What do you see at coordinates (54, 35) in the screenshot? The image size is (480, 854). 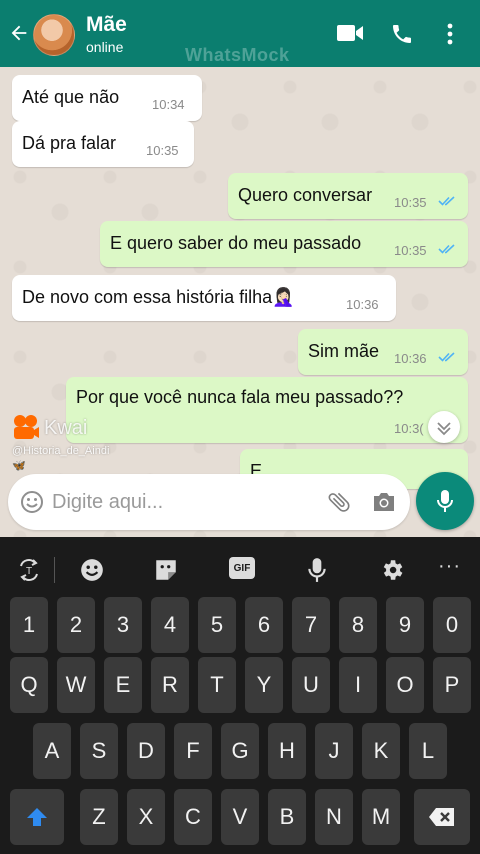 I see `contact-avatar` at bounding box center [54, 35].